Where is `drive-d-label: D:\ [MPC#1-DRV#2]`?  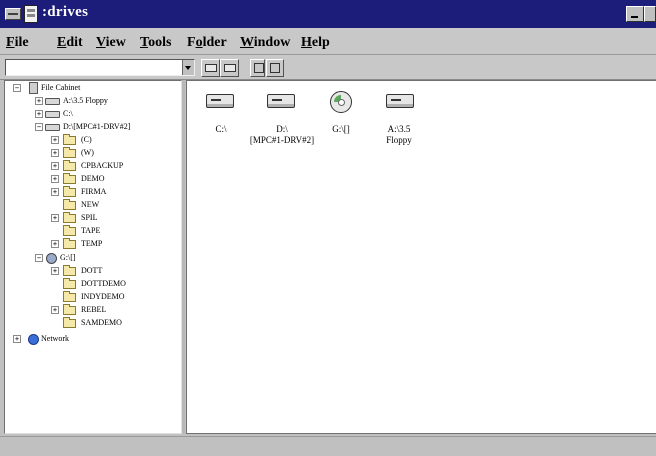
drive-d-label: D:\ [MPC#1-DRV#2] is located at coordinates (282, 134).